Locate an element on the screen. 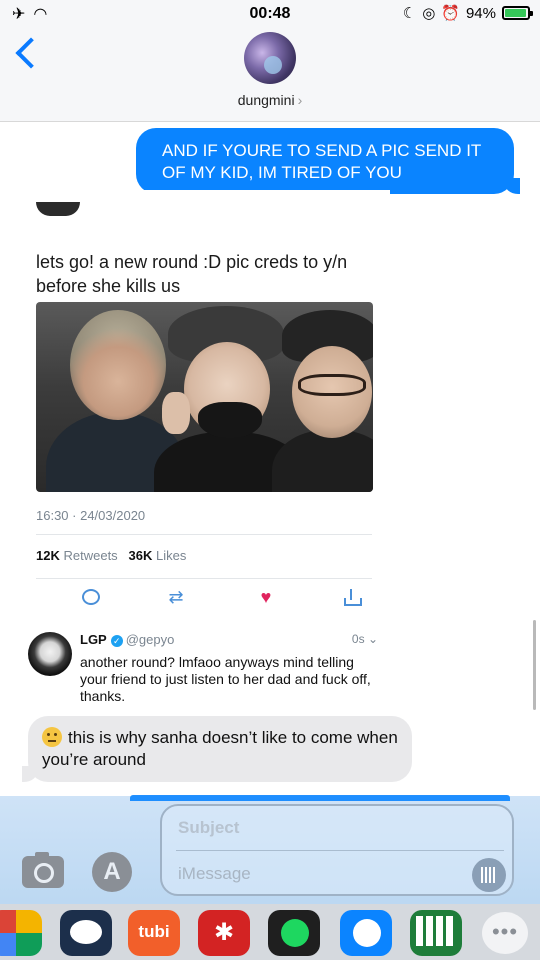  status-bar: ✈ ◠ 00:48 ☾ ◎ ⏰ 94% is located at coordinates (270, 14).